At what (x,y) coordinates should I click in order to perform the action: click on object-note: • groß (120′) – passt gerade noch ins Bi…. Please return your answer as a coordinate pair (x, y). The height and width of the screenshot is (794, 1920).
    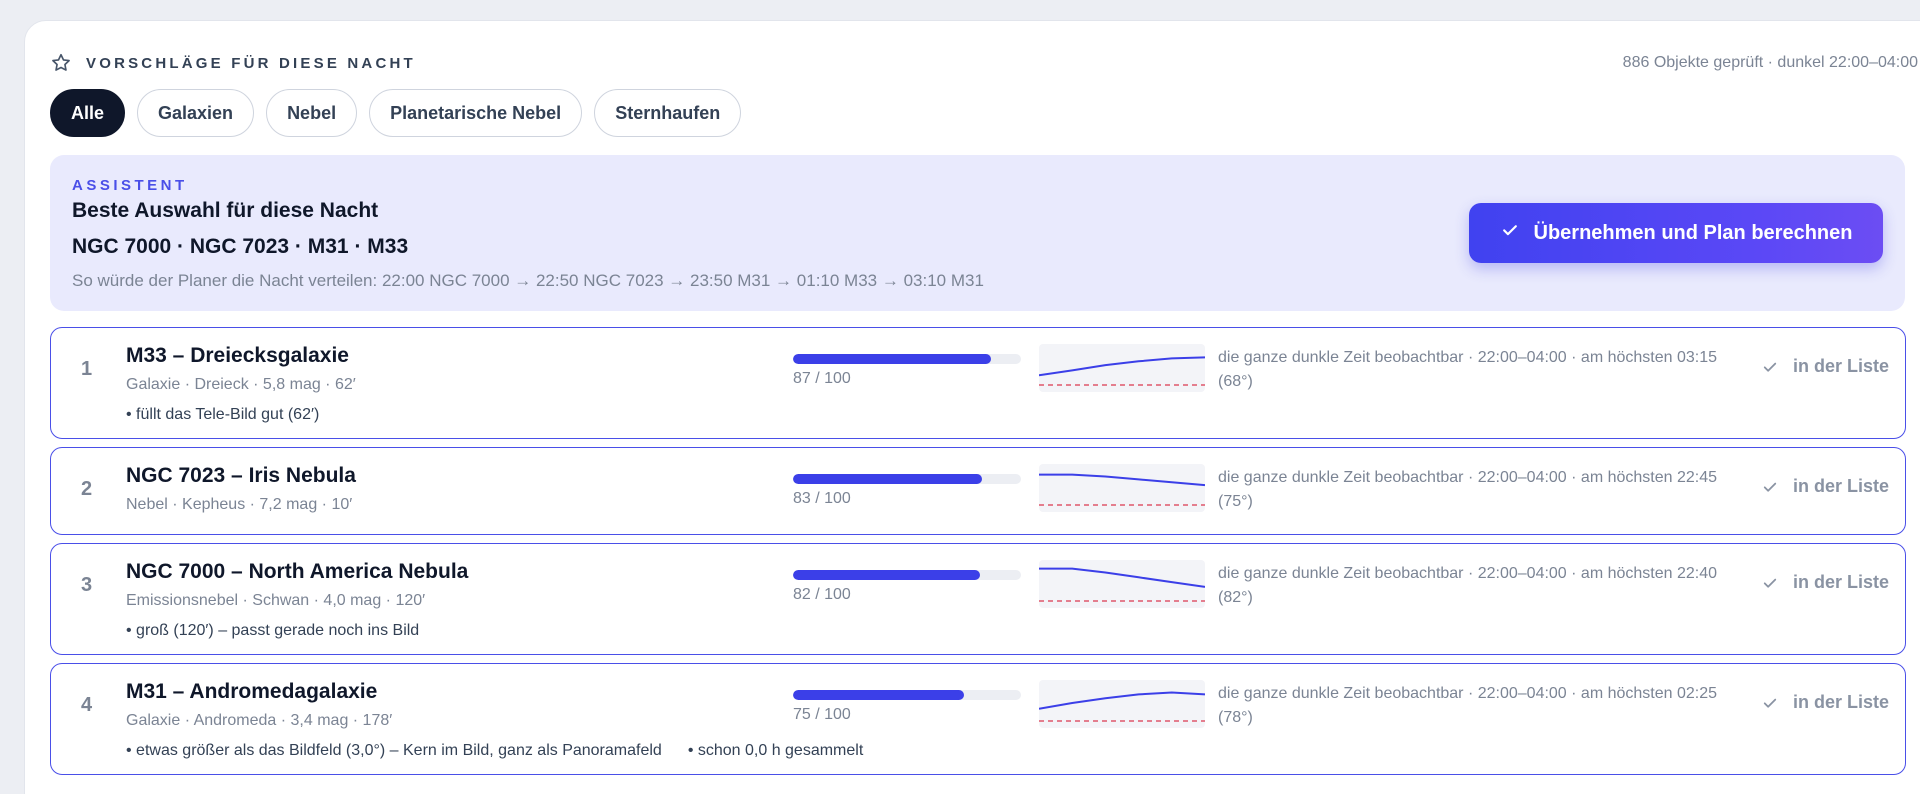
    Looking at the image, I should click on (273, 630).